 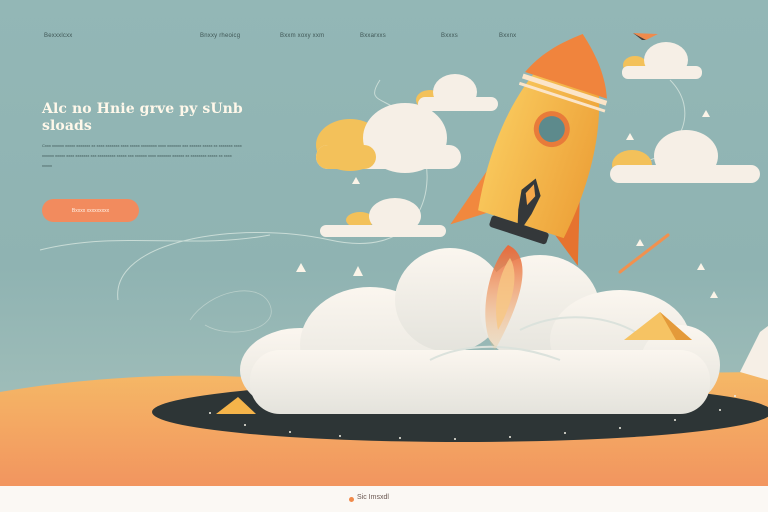 I want to click on logo-mark-icon, so click(x=351, y=499).